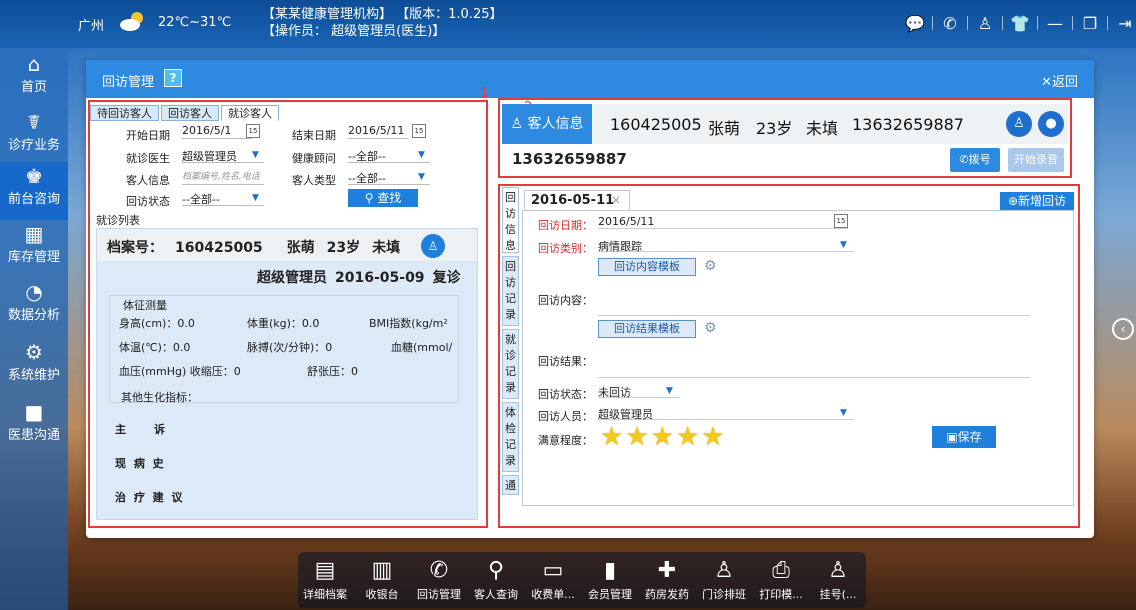 This screenshot has height=610, width=1136. Describe the element at coordinates (647, 329) in the screenshot. I see `result-template-button: 回访结果模板` at that location.